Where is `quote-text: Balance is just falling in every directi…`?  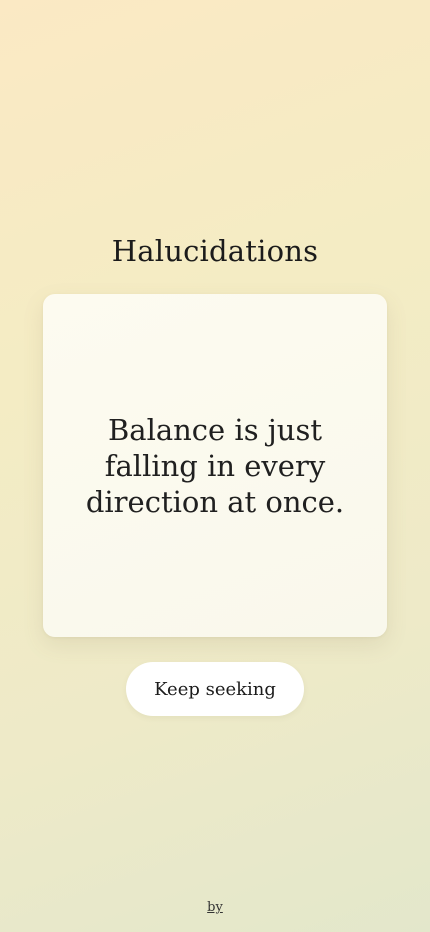
quote-text: Balance is just falling in every directi… is located at coordinates (215, 465).